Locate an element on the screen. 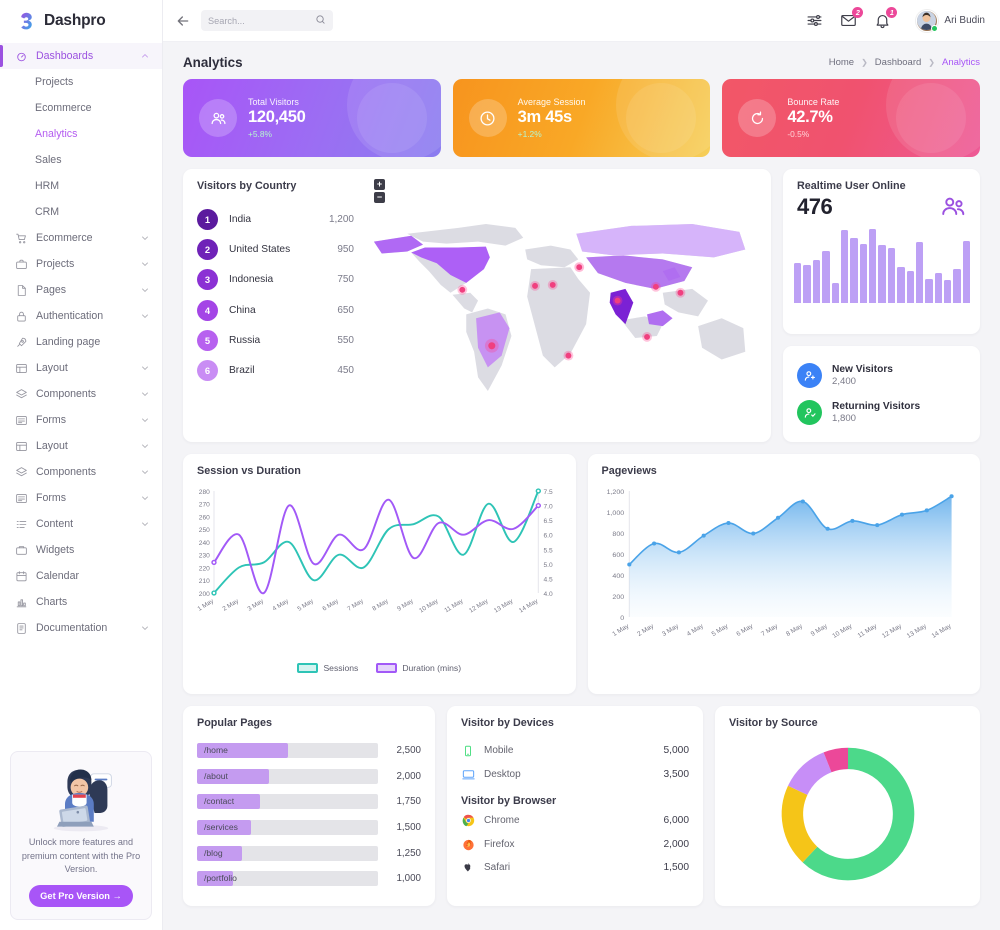 The height and width of the screenshot is (930, 1000). sidebar-subitem-crm: CRM is located at coordinates (81, 212).